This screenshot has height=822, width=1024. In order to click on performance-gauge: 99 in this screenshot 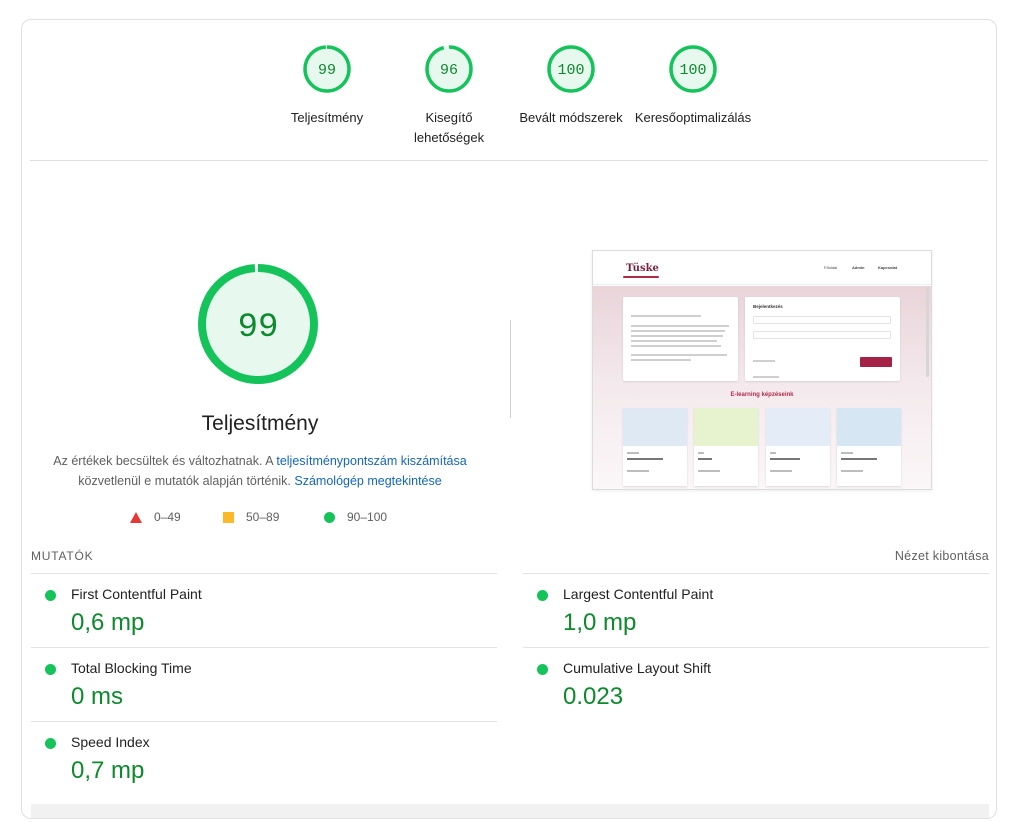, I will do `click(258, 324)`.